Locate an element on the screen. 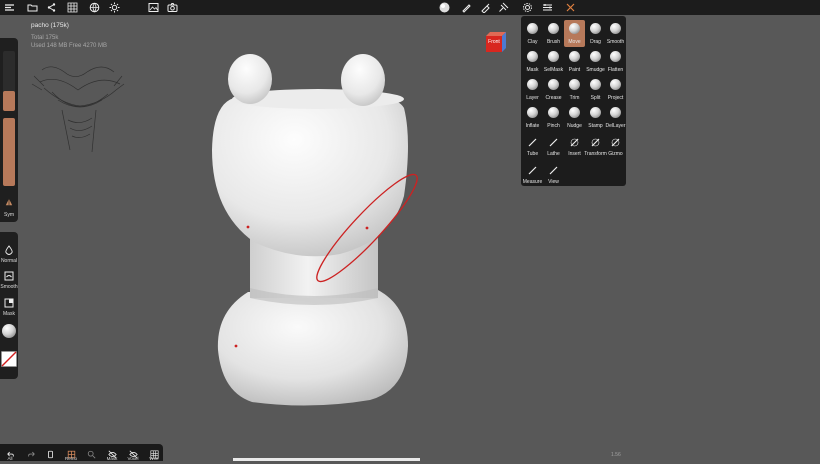 This screenshot has width=820, height=464. lathe-icon is located at coordinates (553, 141).